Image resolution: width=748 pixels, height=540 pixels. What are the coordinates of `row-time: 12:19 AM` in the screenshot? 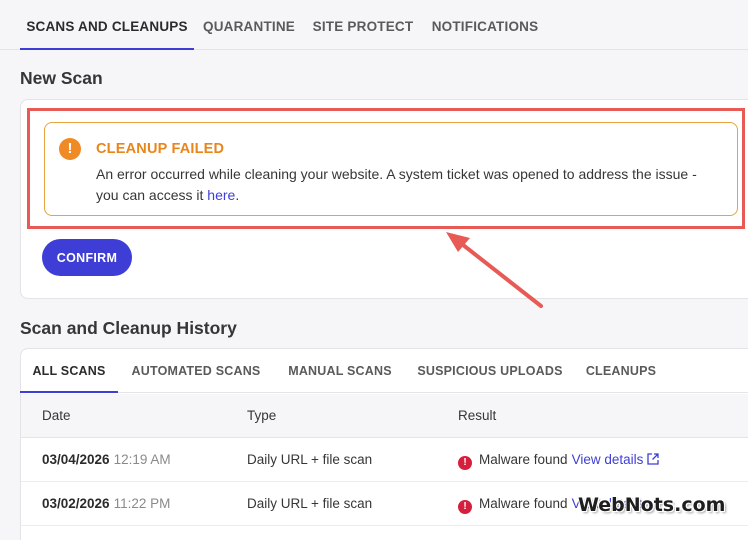 It's located at (142, 459).